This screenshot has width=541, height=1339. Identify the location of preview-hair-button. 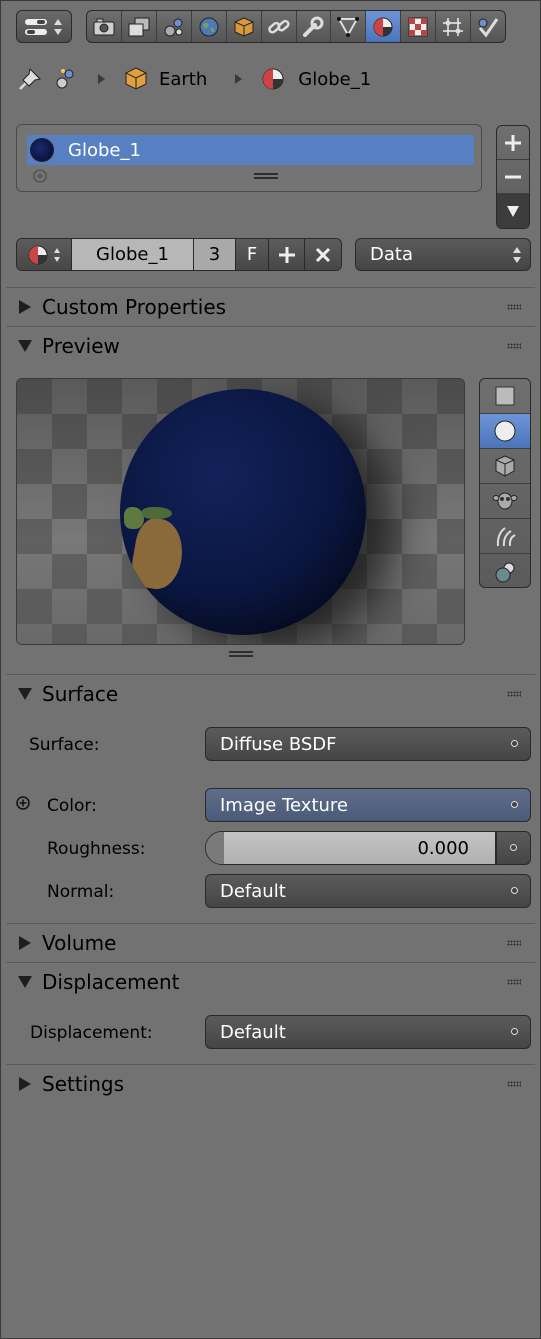
(505, 536).